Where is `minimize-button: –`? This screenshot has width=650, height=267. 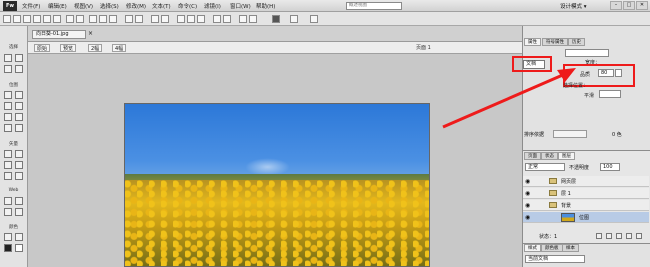
minimize-button: – is located at coordinates (616, 5).